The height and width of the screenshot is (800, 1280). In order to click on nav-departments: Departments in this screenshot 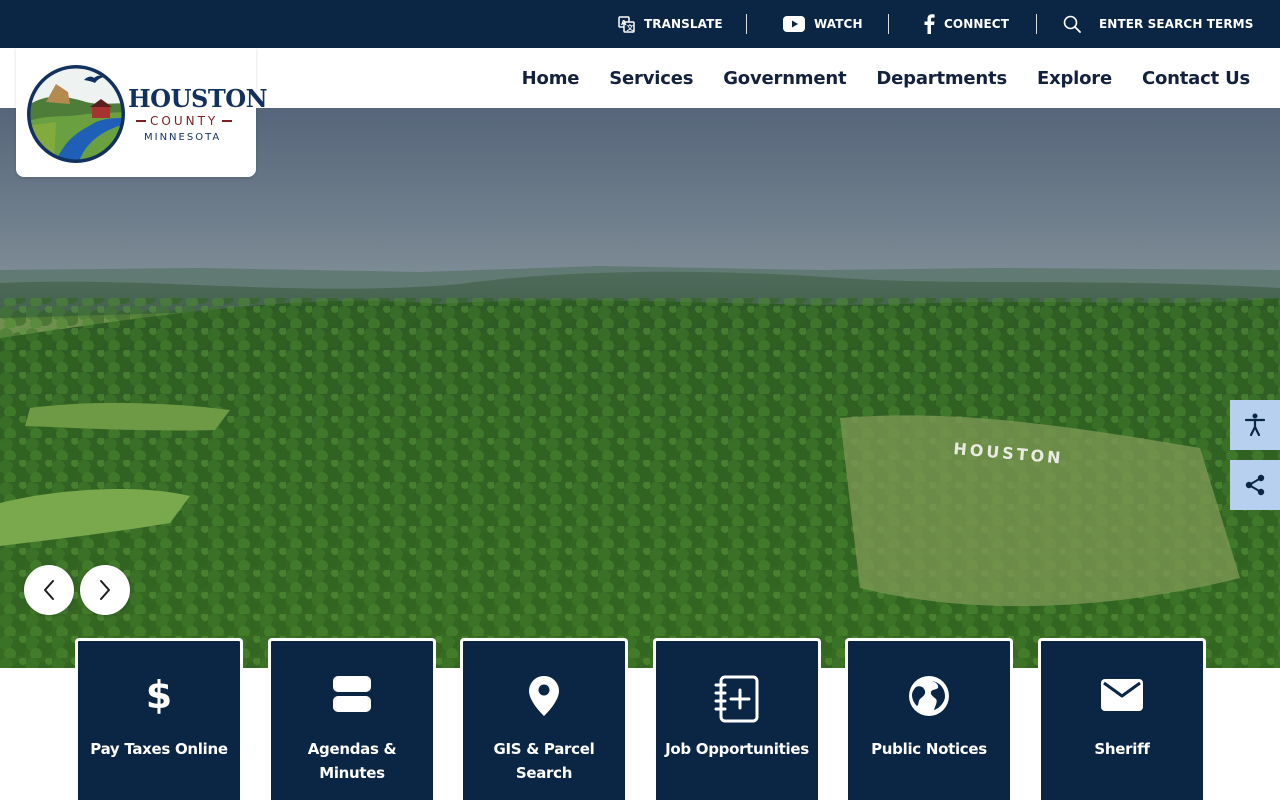, I will do `click(941, 78)`.